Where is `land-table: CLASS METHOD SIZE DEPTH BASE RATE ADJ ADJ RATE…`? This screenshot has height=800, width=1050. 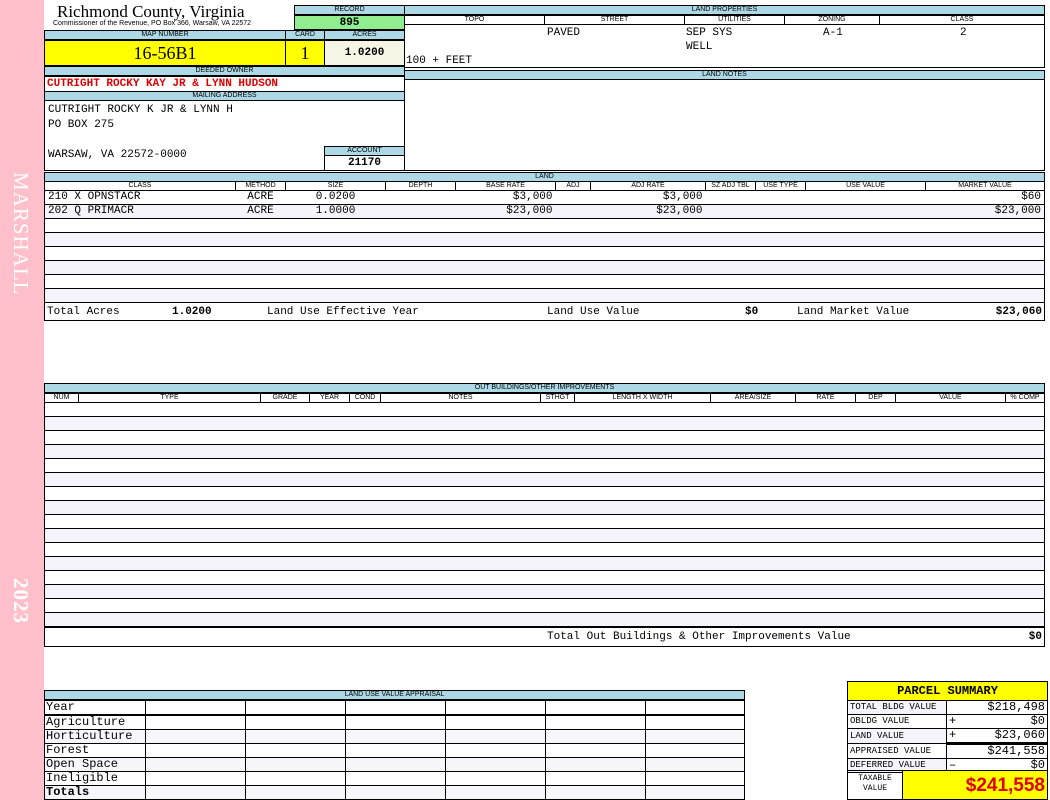 land-table: CLASS METHOD SIZE DEPTH BASE RATE ADJ ADJ RATE… is located at coordinates (544, 242).